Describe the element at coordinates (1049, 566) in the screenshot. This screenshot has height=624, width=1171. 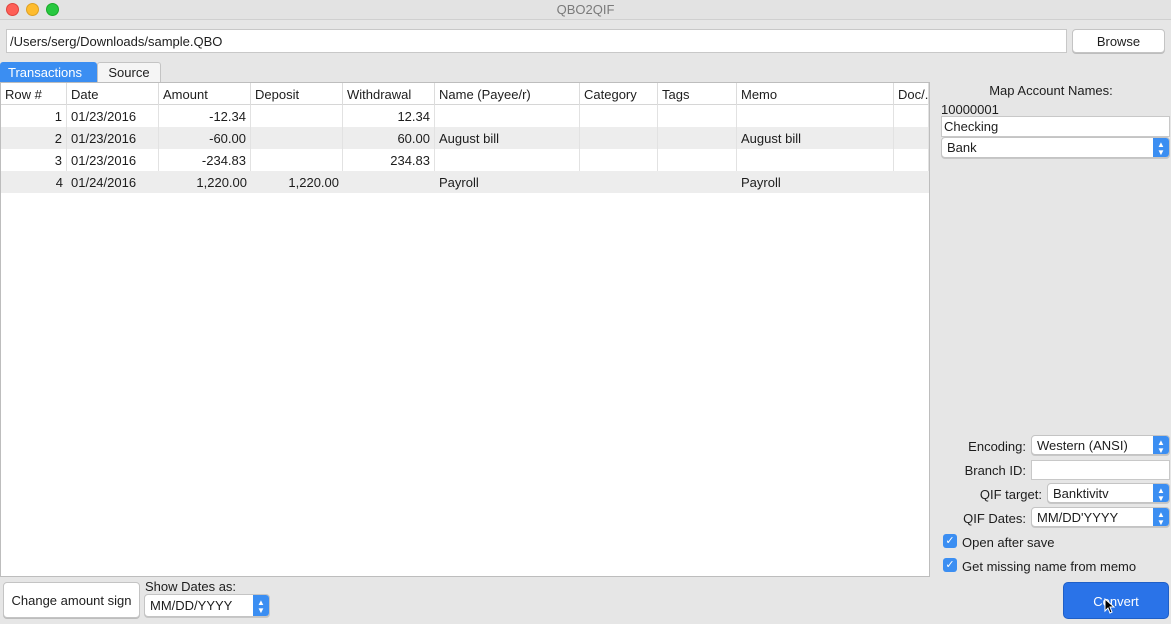
I see `get-missing-name-label: Get missing name from memo` at that location.